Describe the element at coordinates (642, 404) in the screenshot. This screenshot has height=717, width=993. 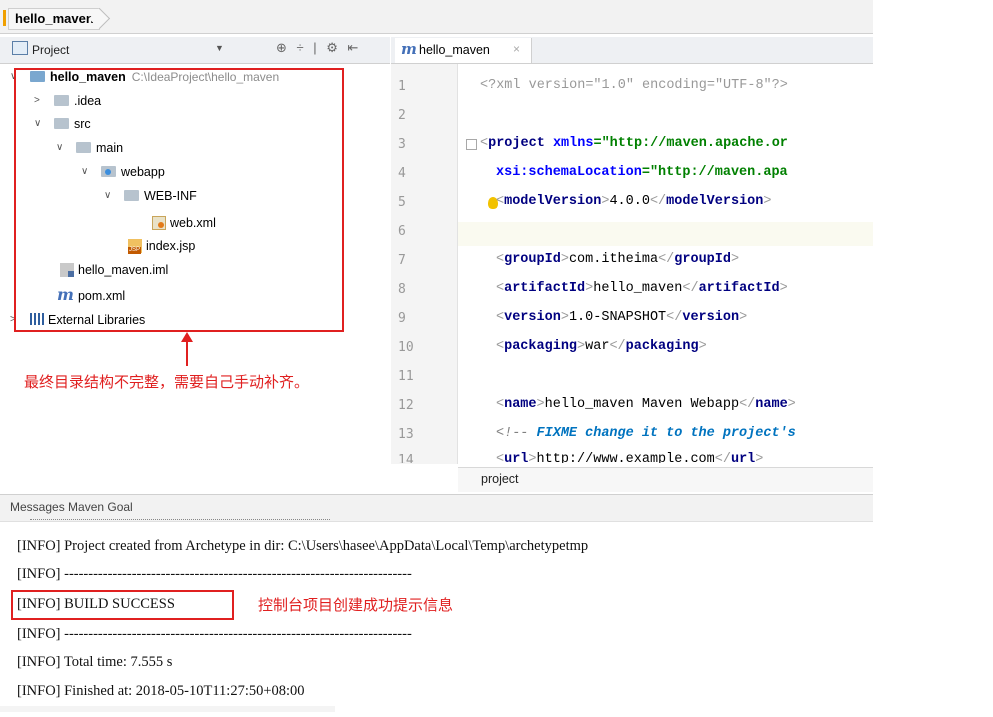
I see `tag-value: hello_maven Maven Webapp` at that location.